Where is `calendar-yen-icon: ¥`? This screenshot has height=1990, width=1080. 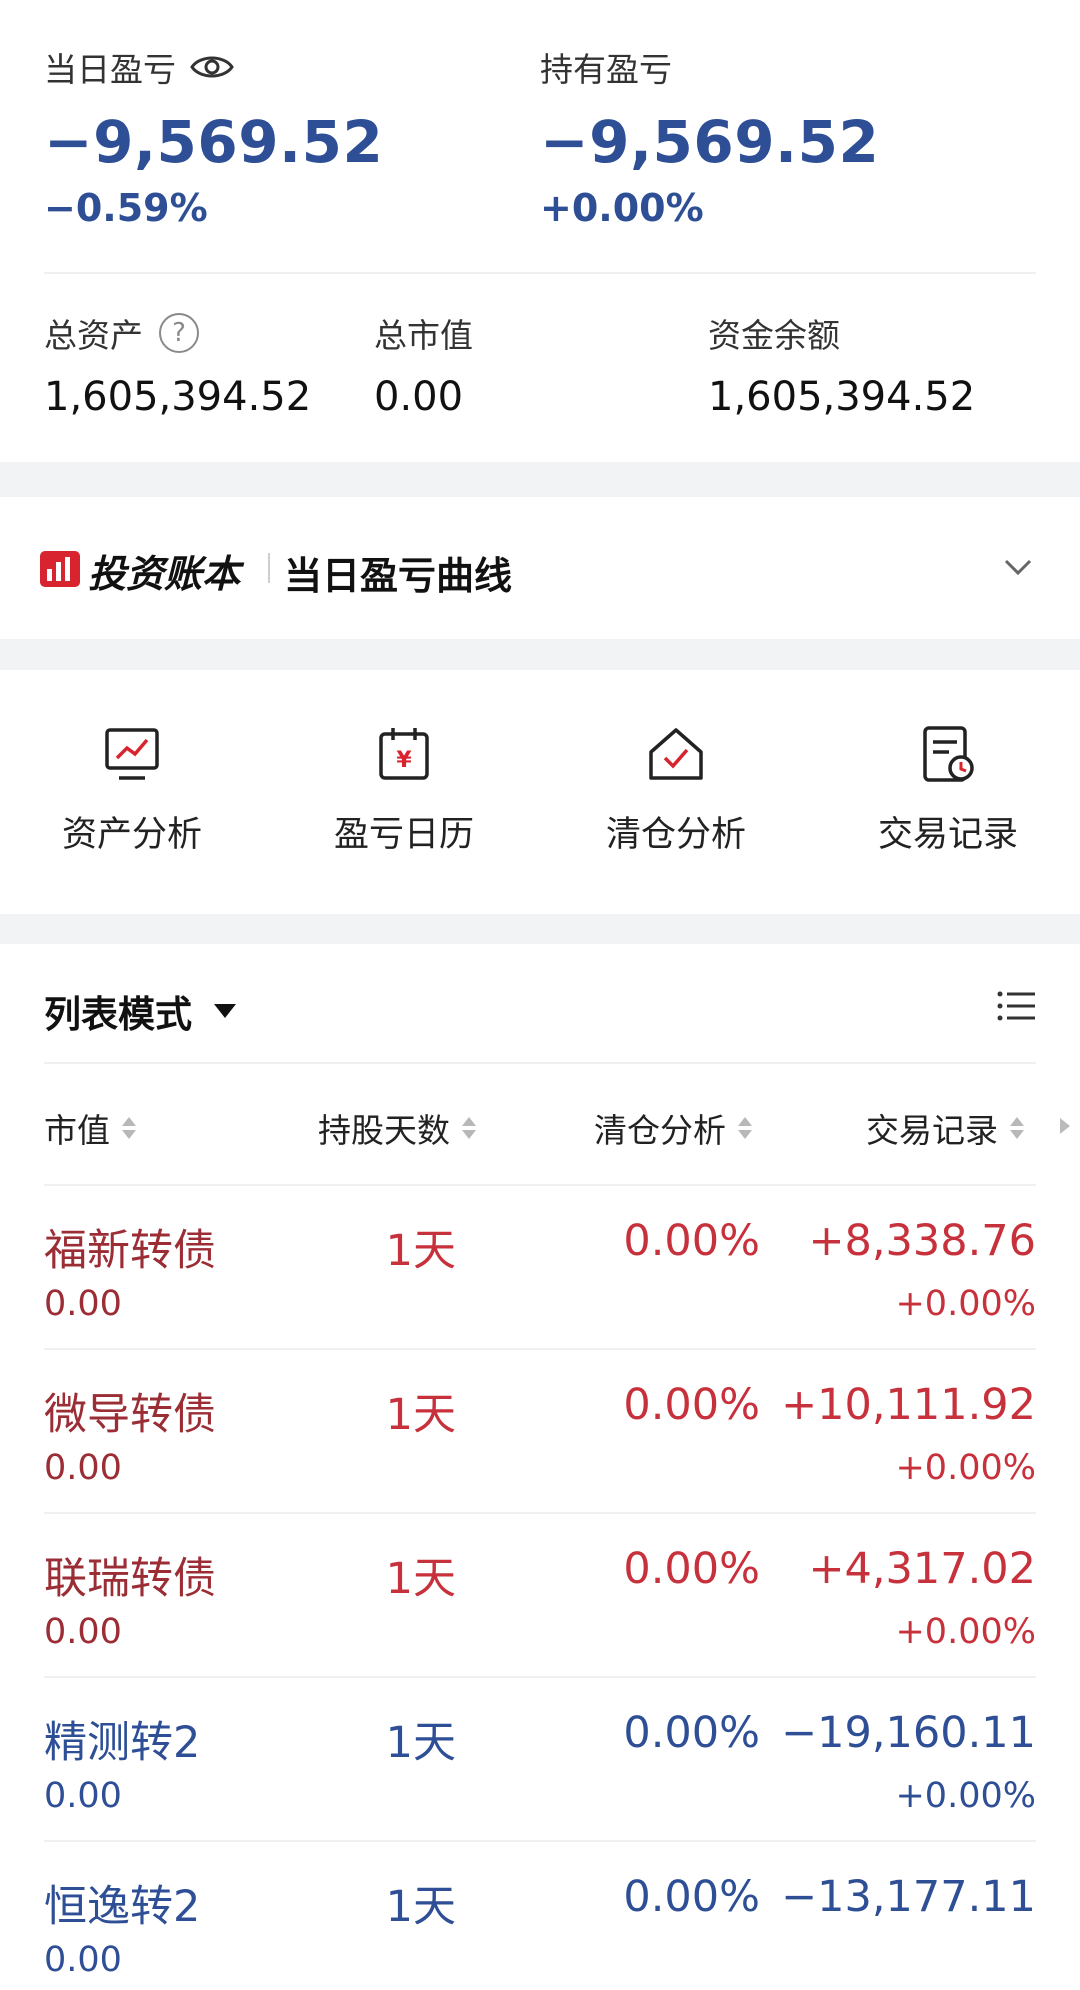 calendar-yen-icon: ¥ is located at coordinates (404, 754).